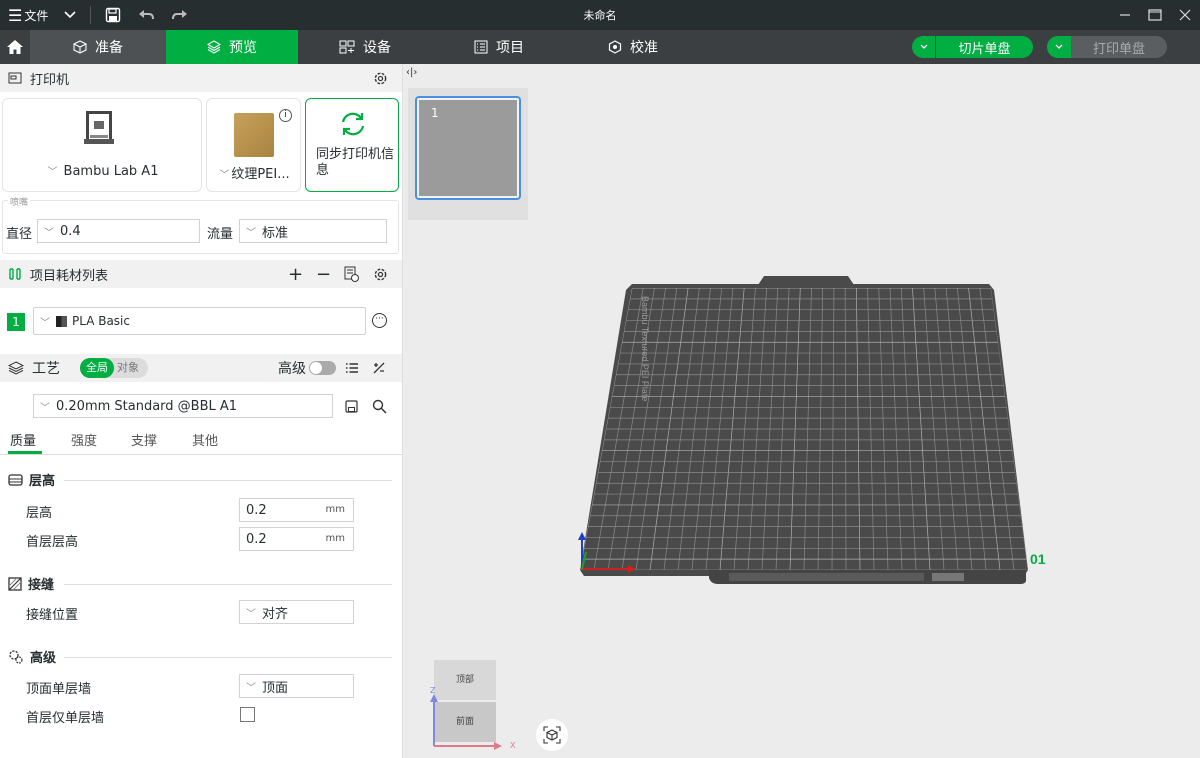 The width and height of the screenshot is (1200, 758). Describe the element at coordinates (201, 454) in the screenshot. I see `subtab-divider` at that location.